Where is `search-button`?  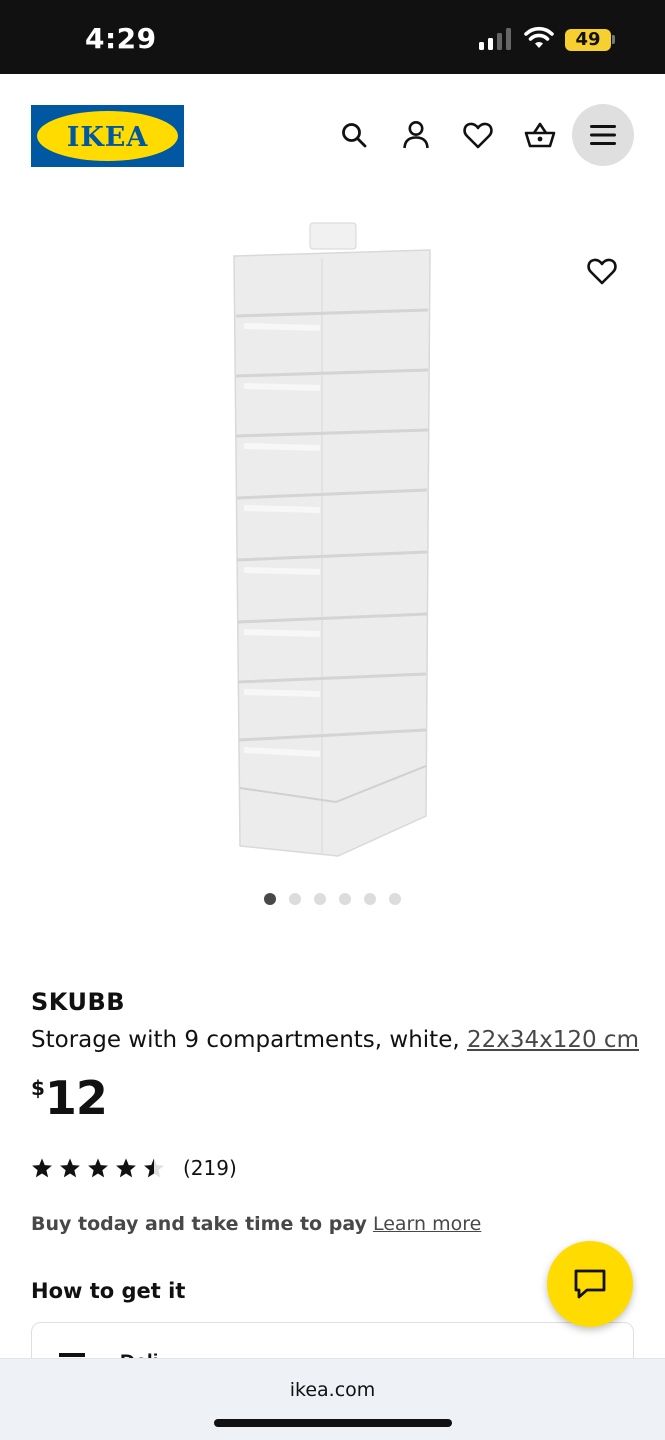 search-button is located at coordinates (354, 135).